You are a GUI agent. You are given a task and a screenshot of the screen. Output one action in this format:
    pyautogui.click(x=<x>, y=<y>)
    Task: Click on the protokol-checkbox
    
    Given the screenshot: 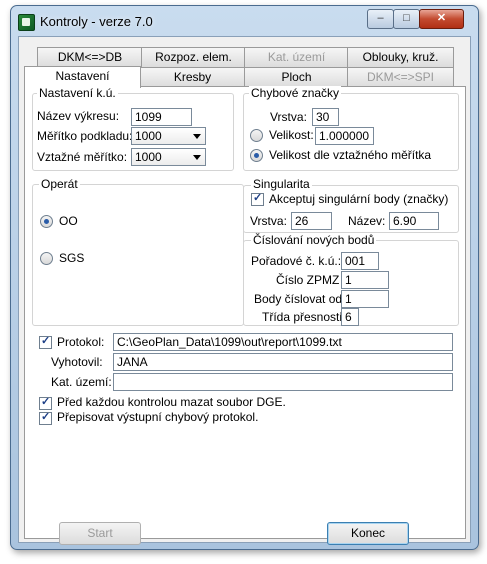 What is the action you would take?
    pyautogui.click(x=45, y=341)
    